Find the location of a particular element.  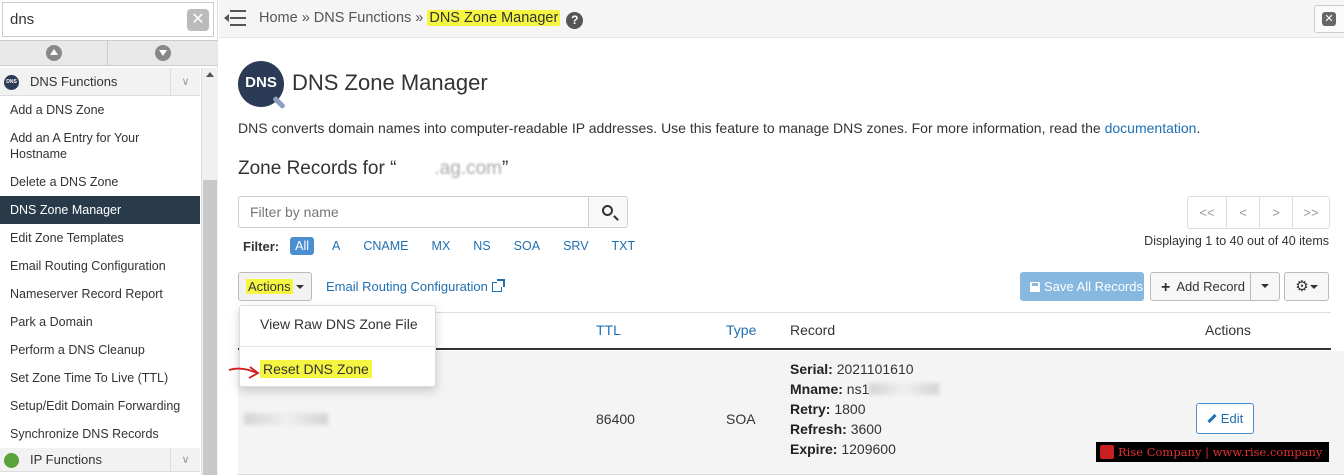

record-ttl: 86400 is located at coordinates (615, 419).